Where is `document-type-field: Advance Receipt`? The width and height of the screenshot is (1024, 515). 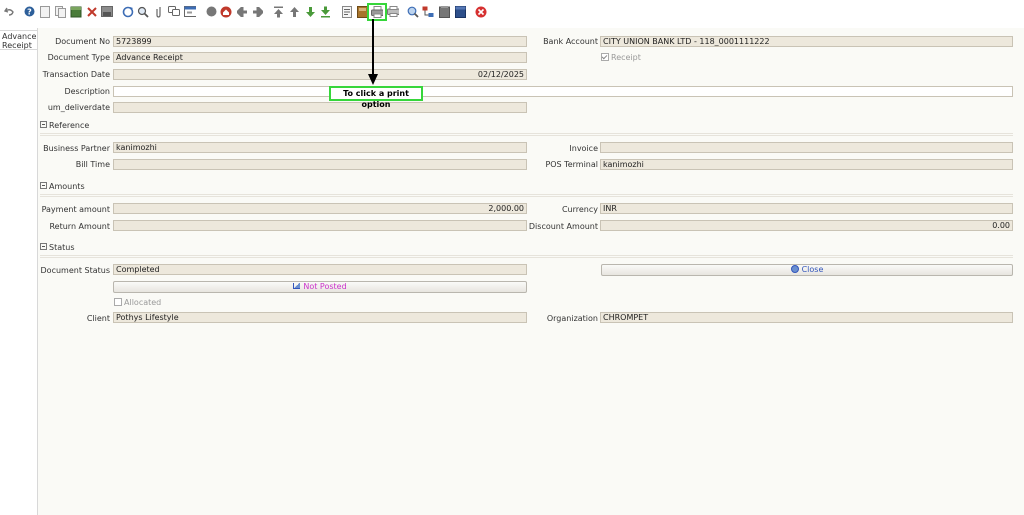
document-type-field: Advance Receipt is located at coordinates (320, 57).